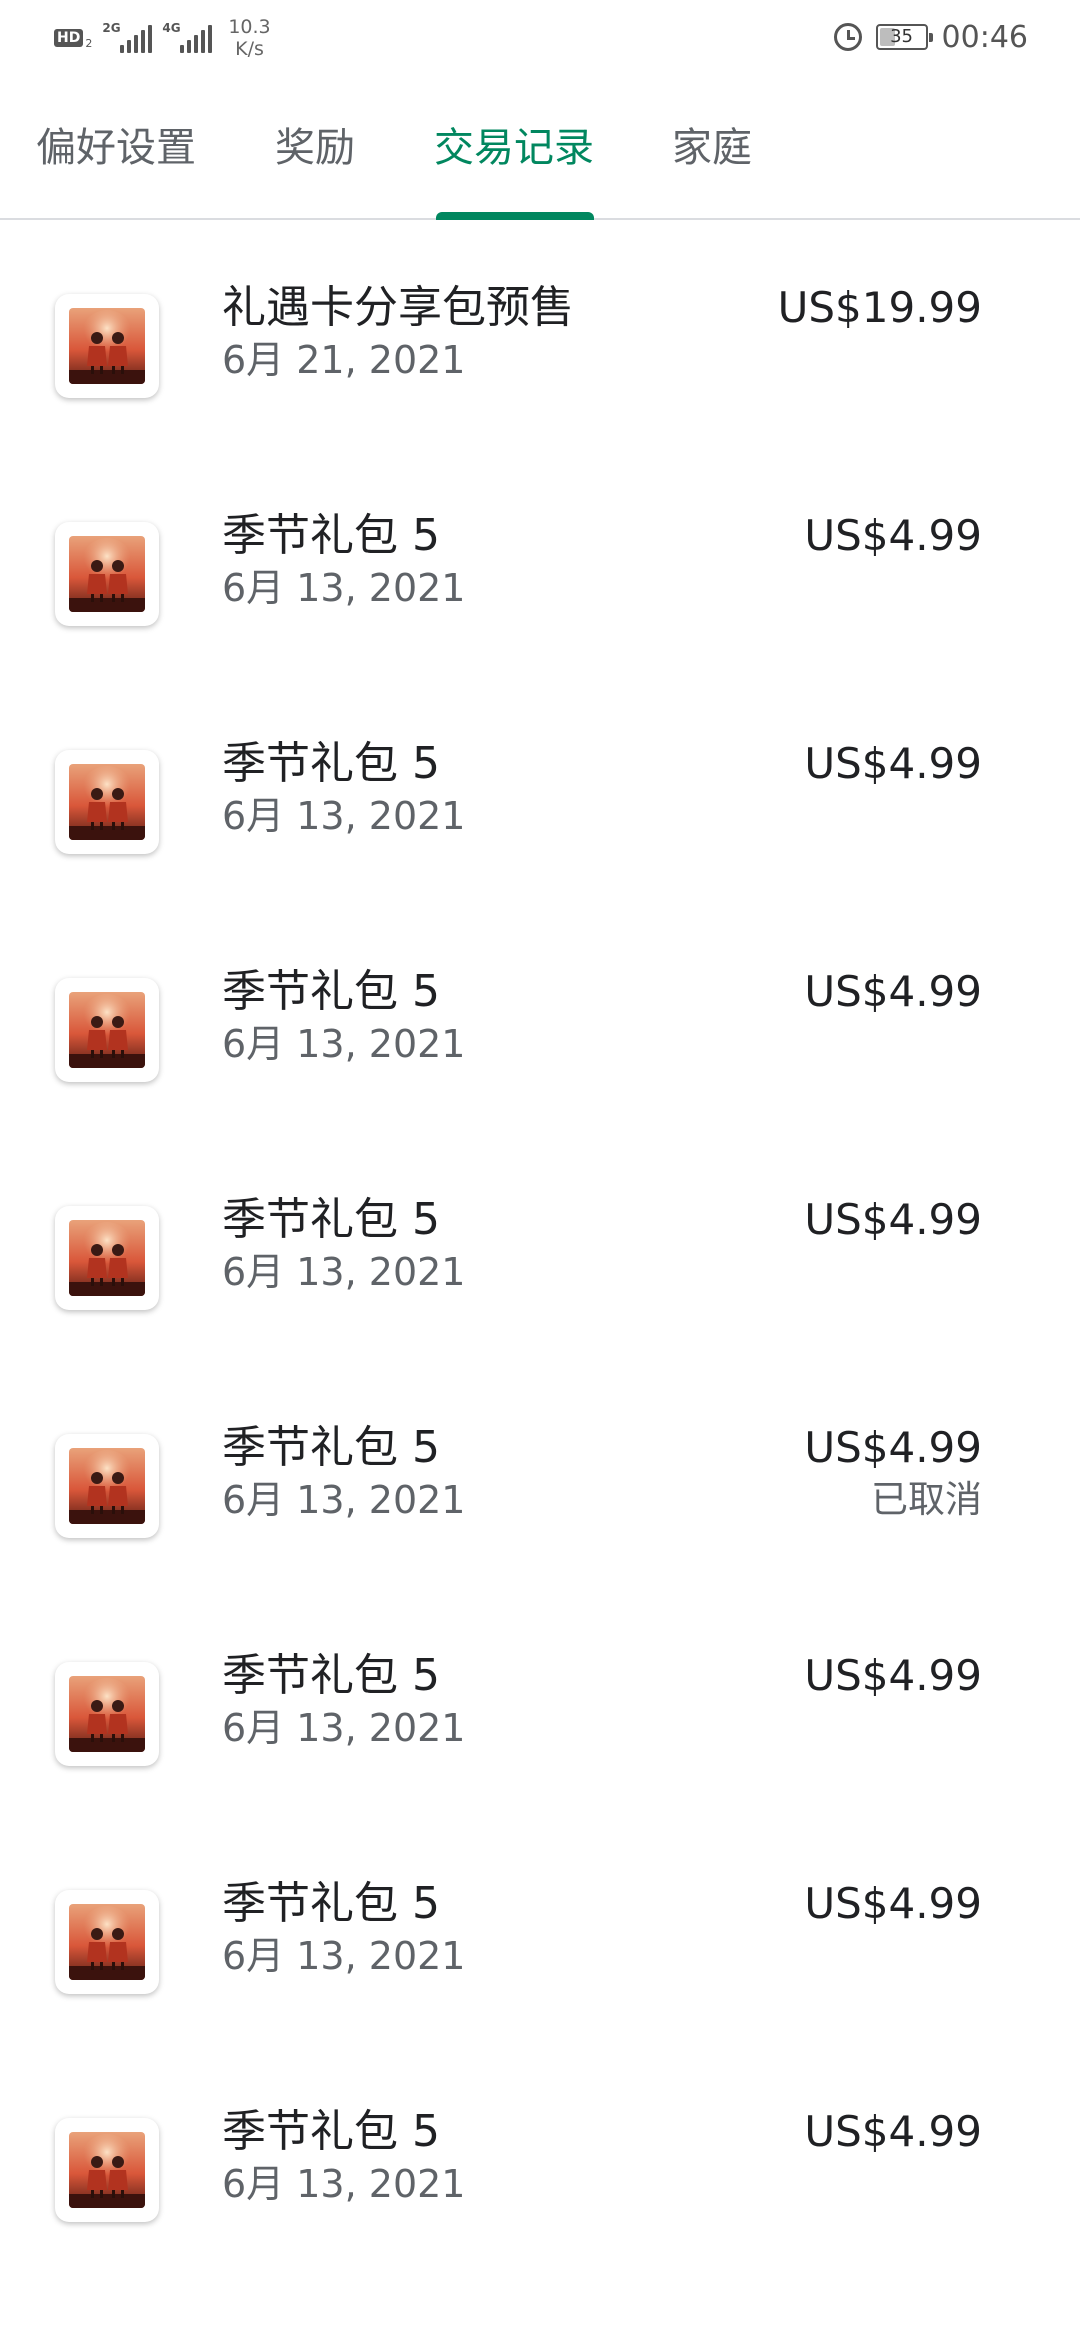 The height and width of the screenshot is (2340, 1080). I want to click on alarm-icon, so click(847, 37).